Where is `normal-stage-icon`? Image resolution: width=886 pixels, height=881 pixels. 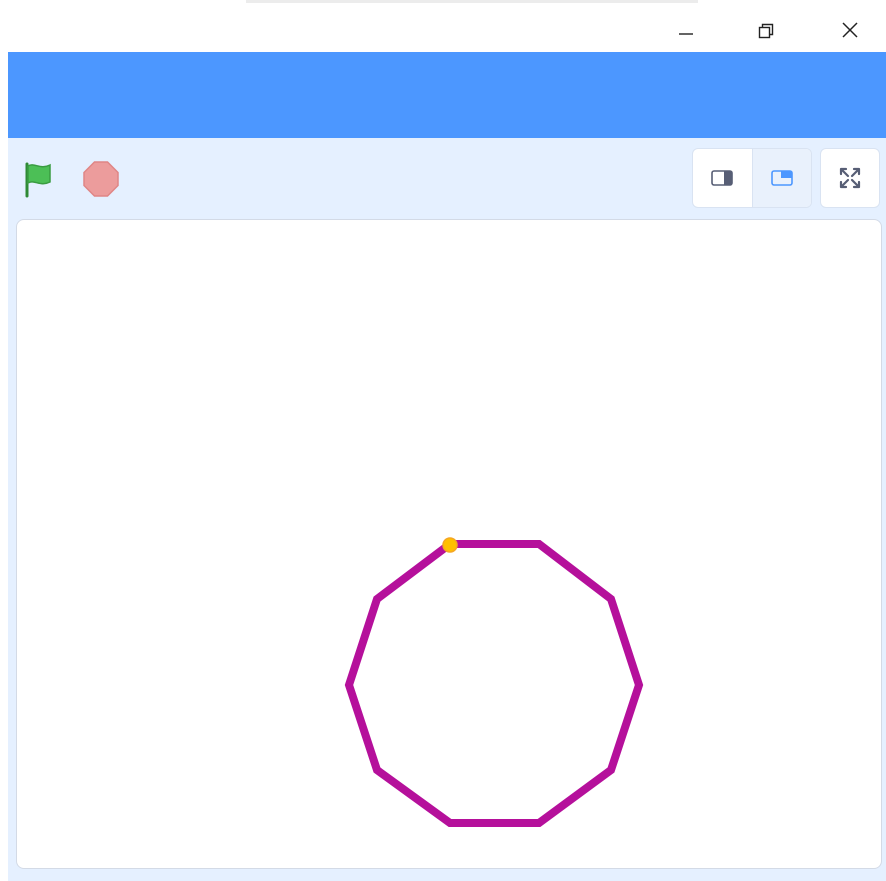 normal-stage-icon is located at coordinates (781, 178).